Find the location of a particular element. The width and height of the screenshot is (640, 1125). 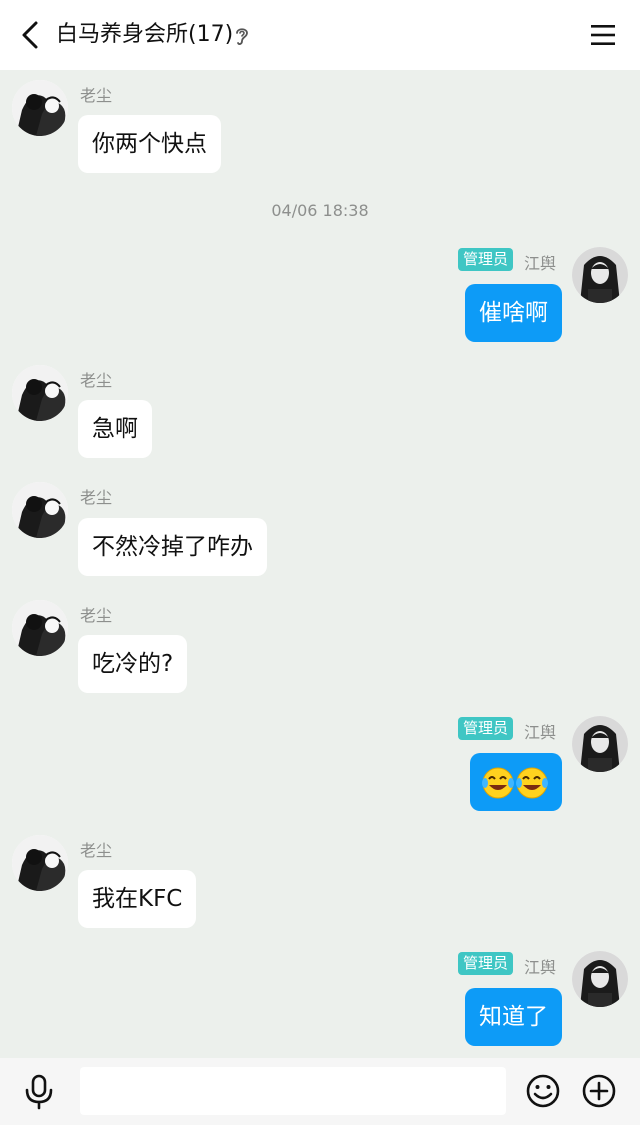

message-bubble: 吃冷的? is located at coordinates (133, 664).